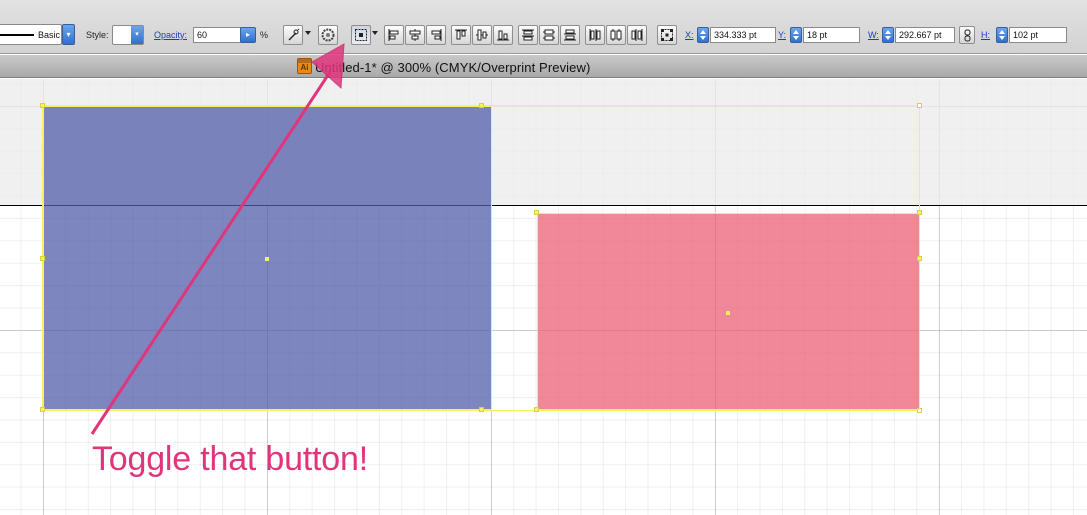  I want to click on stroke-line-preview, so click(17, 35).